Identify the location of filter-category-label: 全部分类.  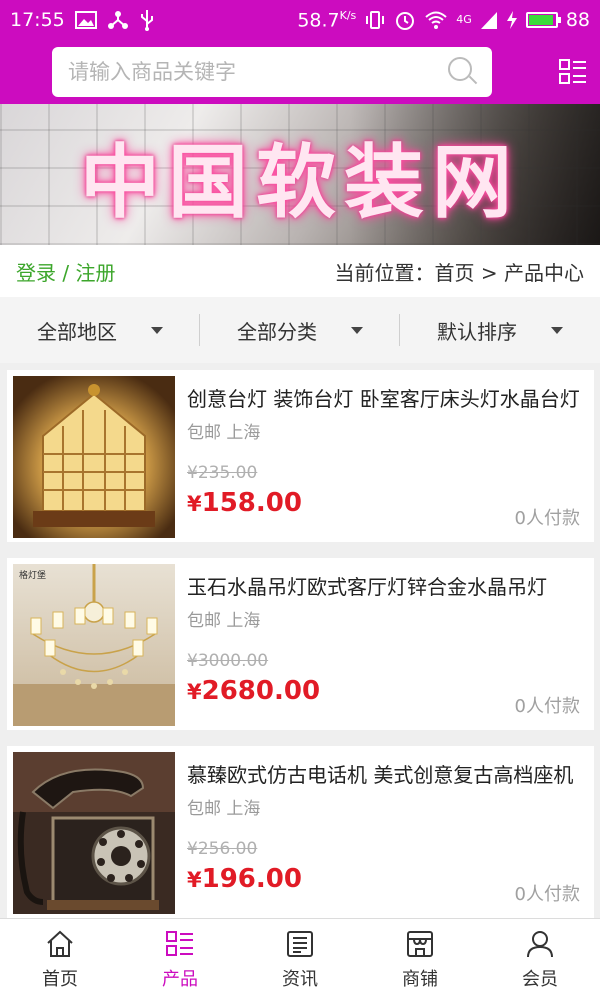
(277, 331).